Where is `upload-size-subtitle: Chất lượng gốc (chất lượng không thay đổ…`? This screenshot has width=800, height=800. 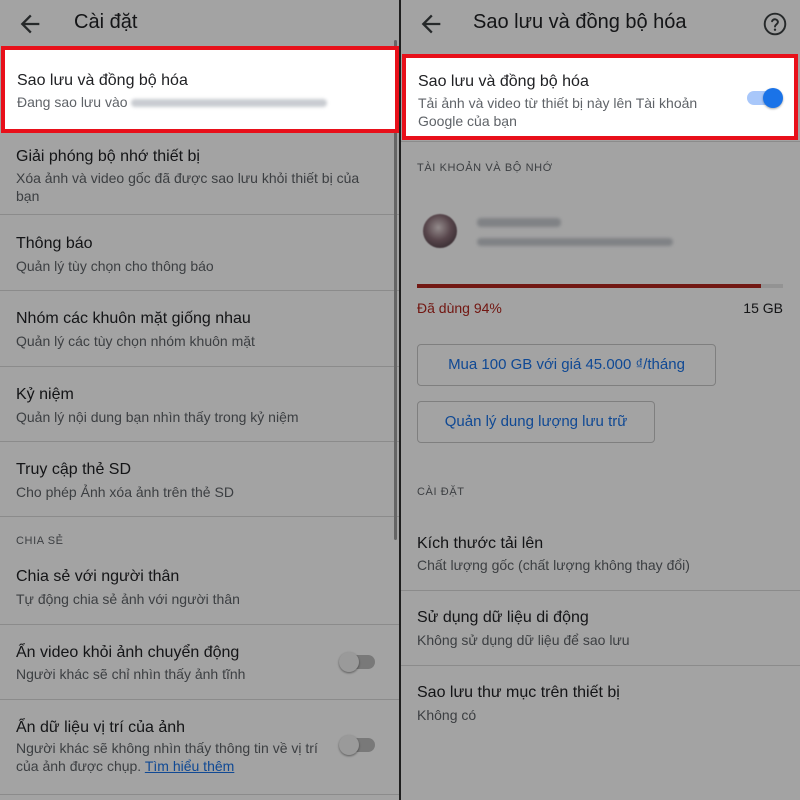 upload-size-subtitle: Chất lượng gốc (chất lượng không thay đổ… is located at coordinates (553, 565).